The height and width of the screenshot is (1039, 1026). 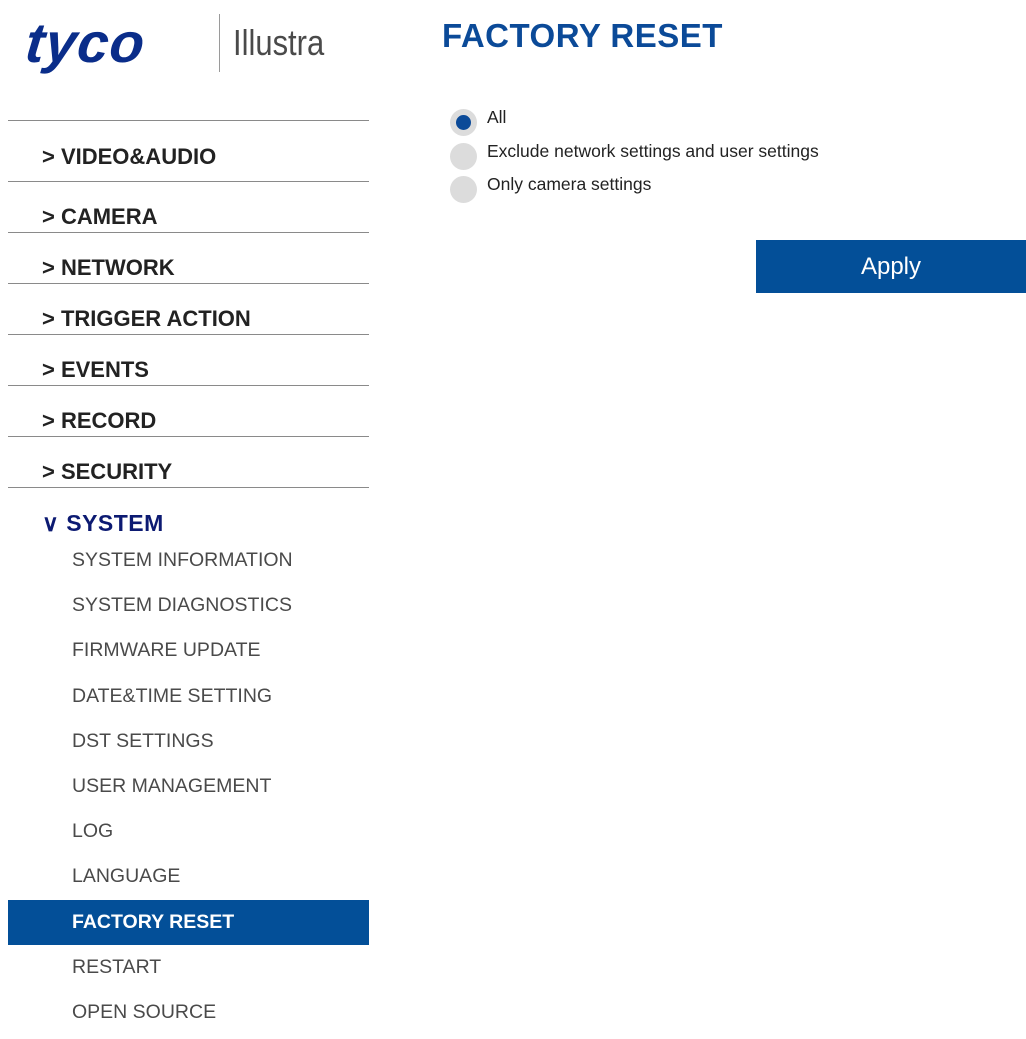 I want to click on tyco-illustra-logo: tyco Illustra, so click(x=194, y=43).